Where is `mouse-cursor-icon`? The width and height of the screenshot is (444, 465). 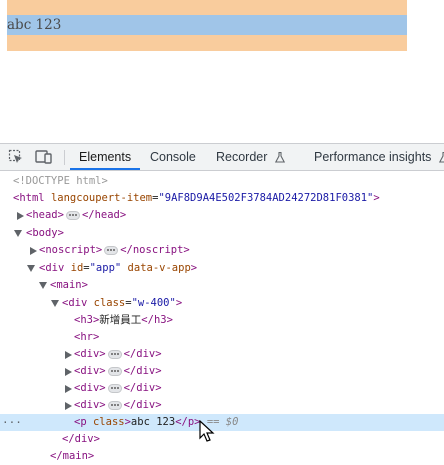
mouse-cursor-icon is located at coordinates (207, 431).